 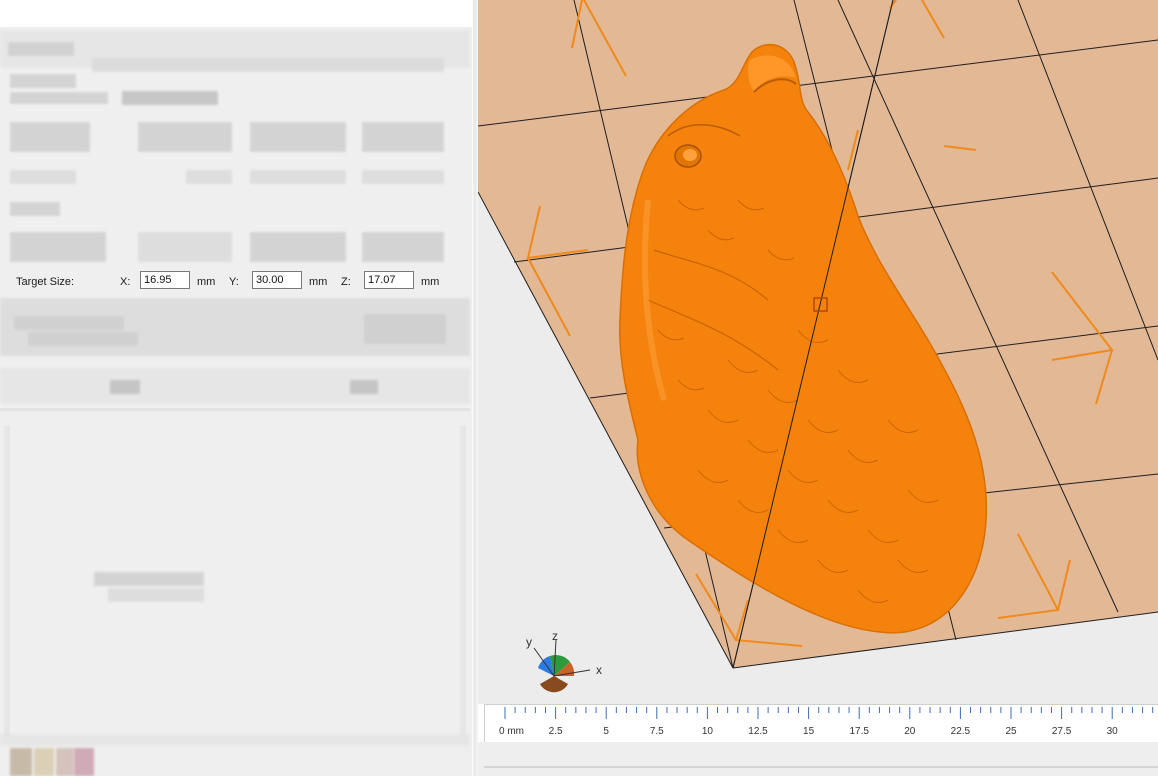 I want to click on measurement-ruler: 0 mm2.557.51012.51517.52022.52527.5303, so click(x=821, y=723).